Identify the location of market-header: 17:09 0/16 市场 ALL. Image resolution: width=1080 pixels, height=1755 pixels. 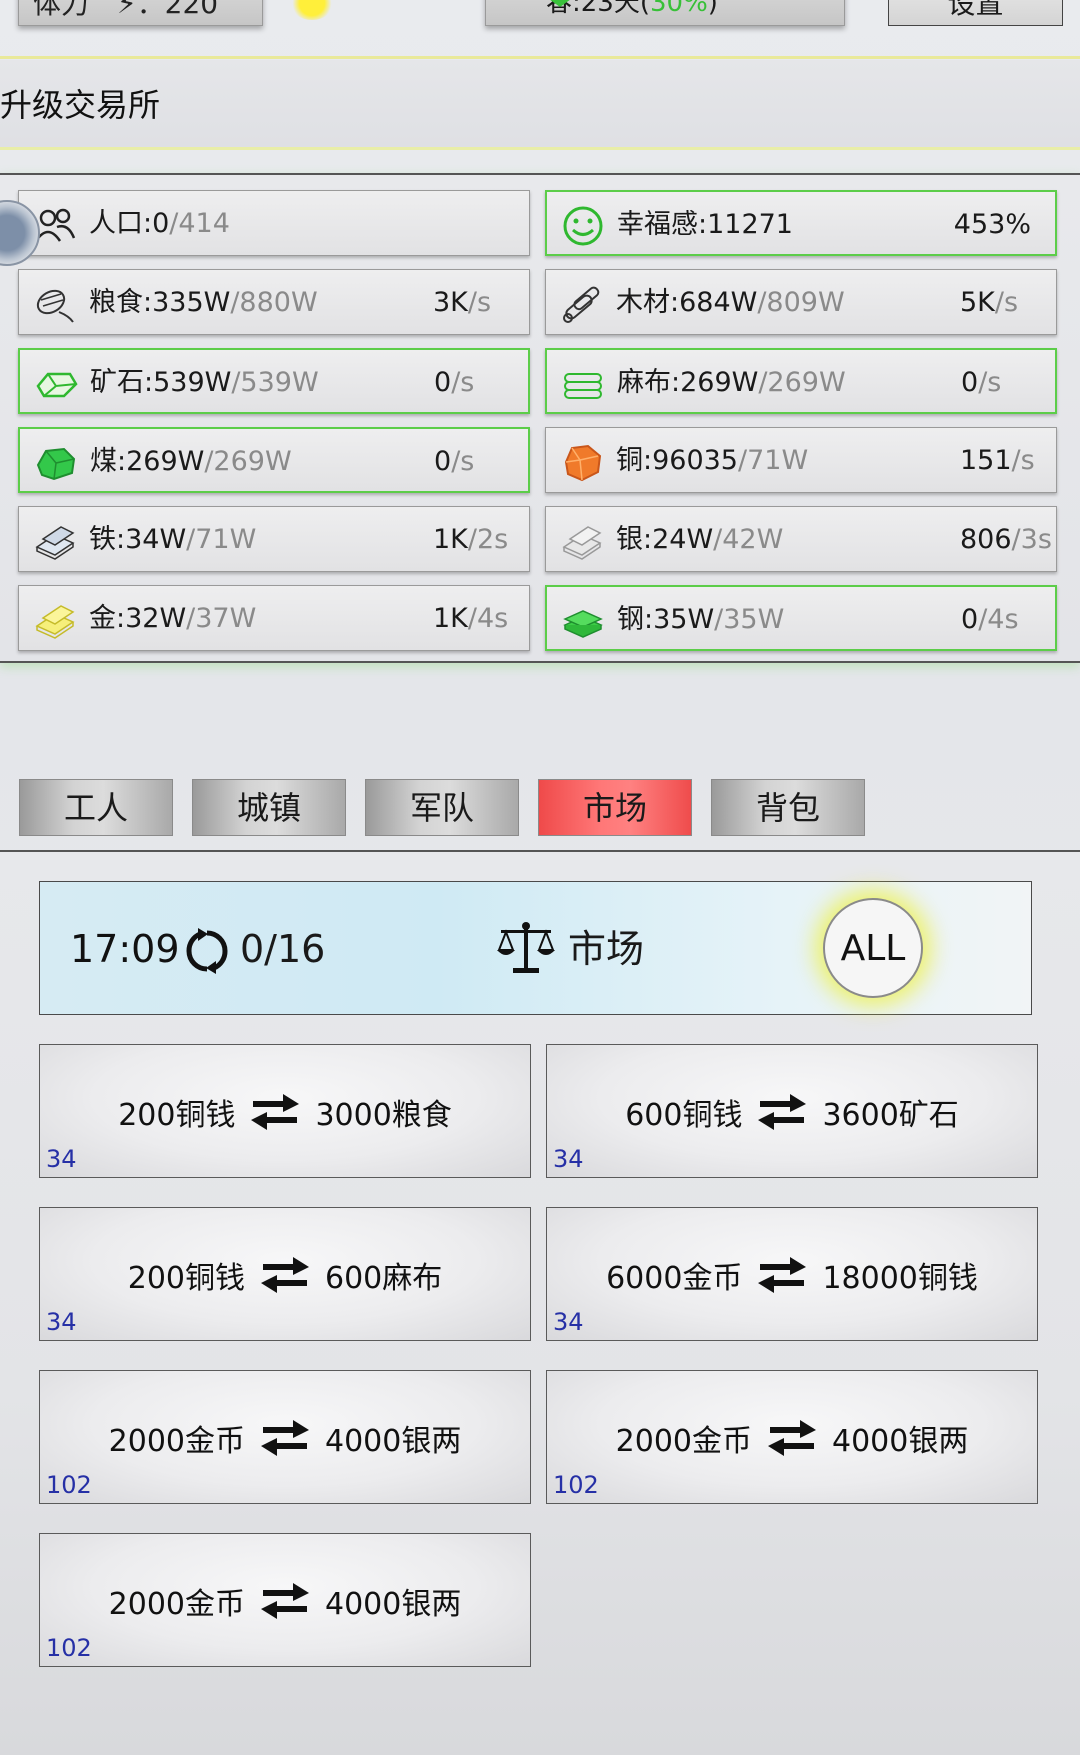
(535, 948).